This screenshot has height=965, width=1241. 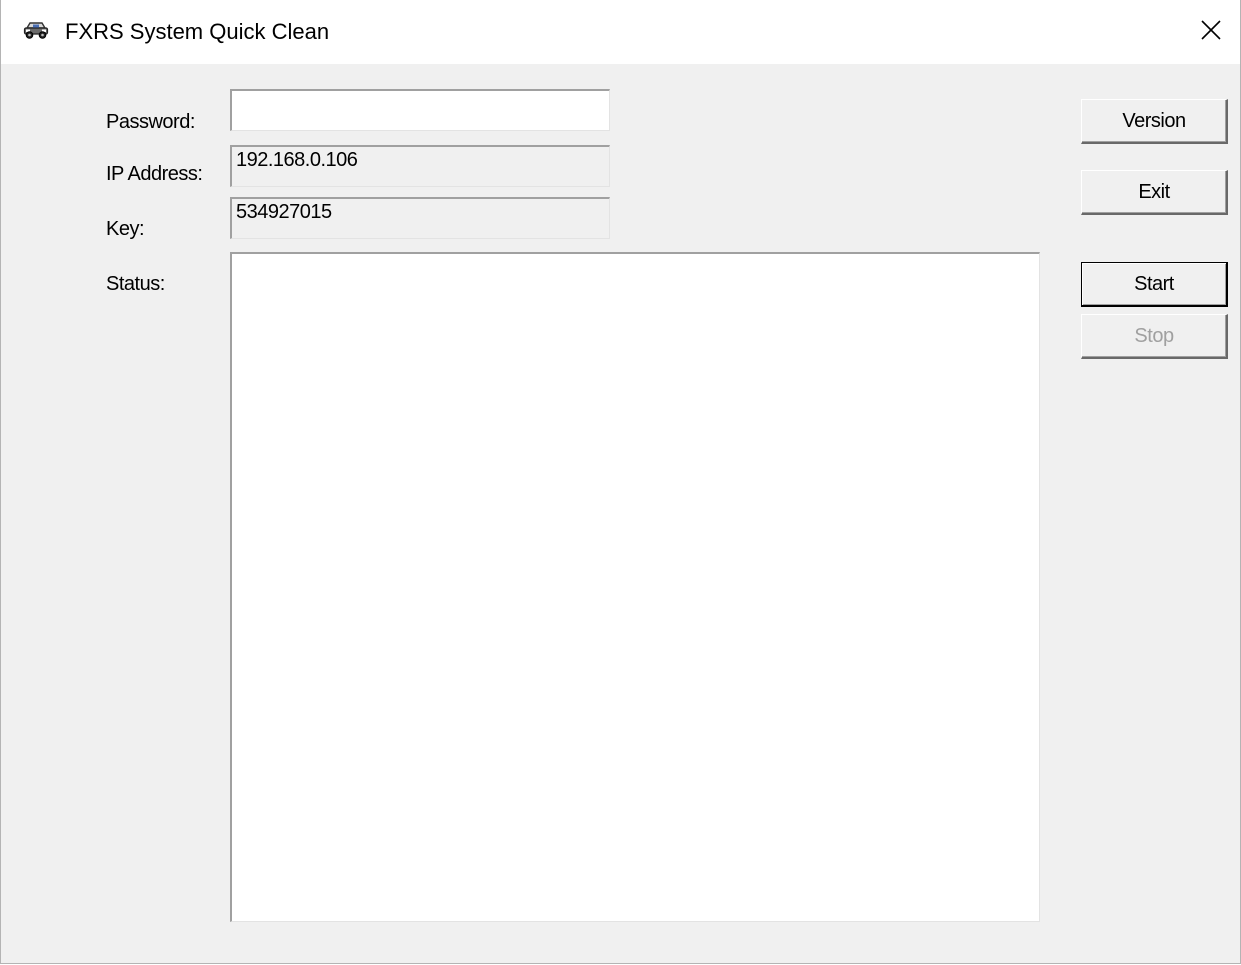 I want to click on version-button: Version, so click(x=1154, y=121).